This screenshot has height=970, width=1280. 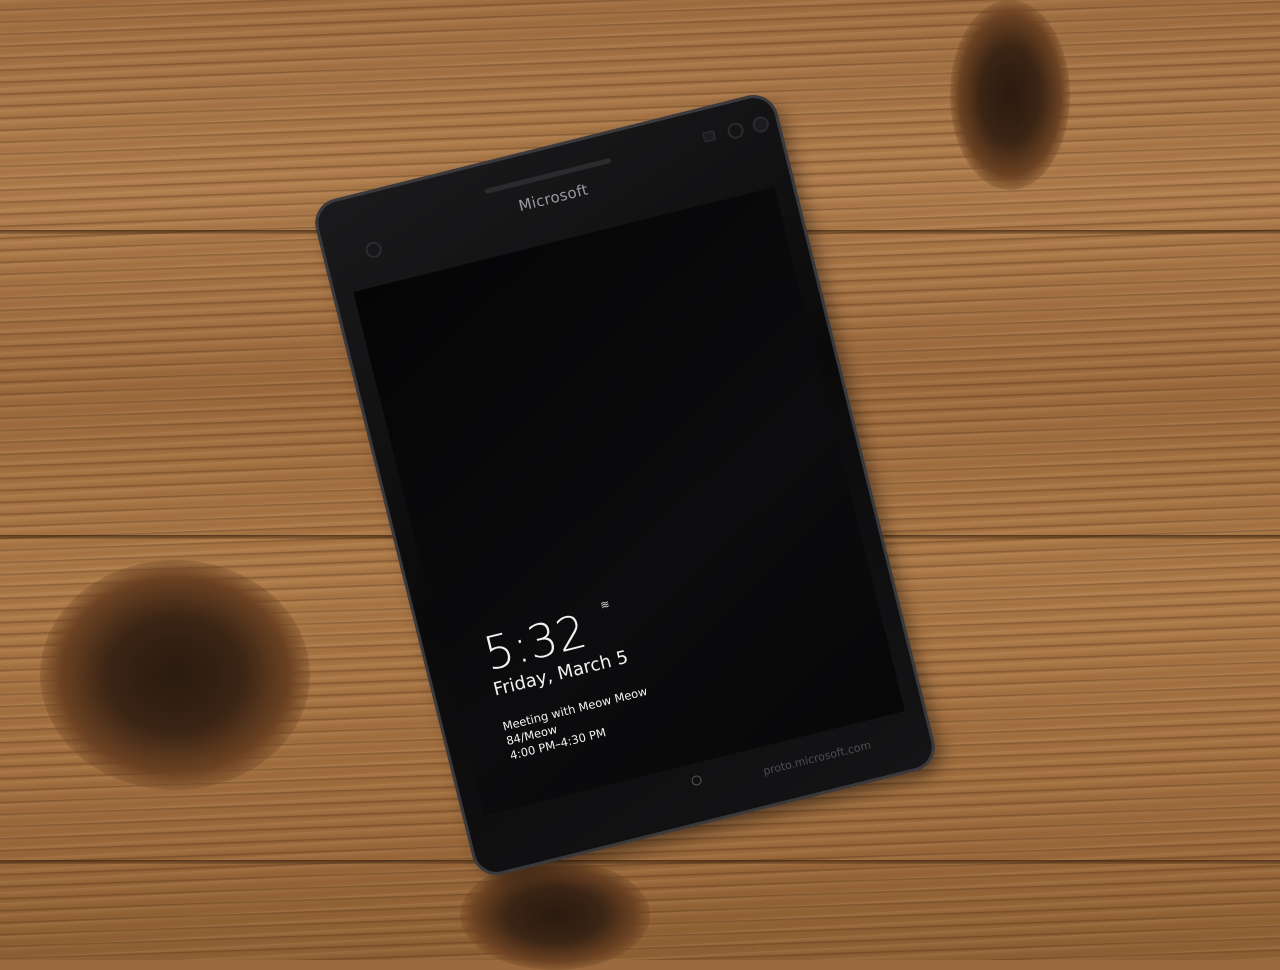 I want to click on home-sensor, so click(x=696, y=780).